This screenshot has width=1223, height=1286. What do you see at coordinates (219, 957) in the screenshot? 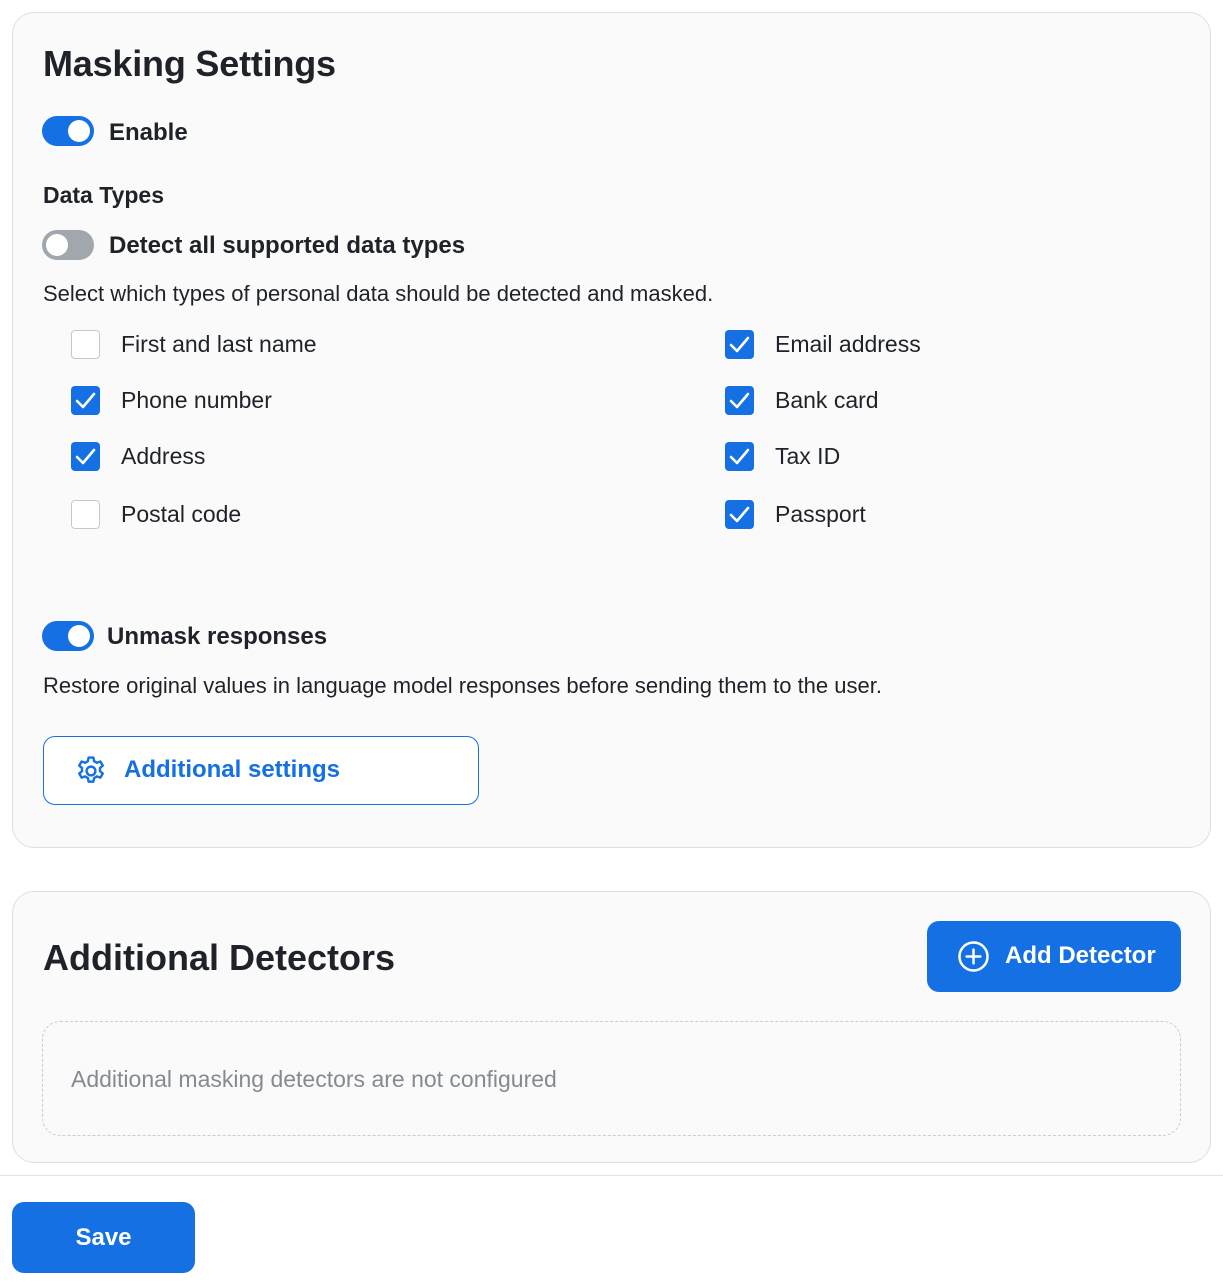
I see `additional-detectors-title: Additional Detectors` at bounding box center [219, 957].